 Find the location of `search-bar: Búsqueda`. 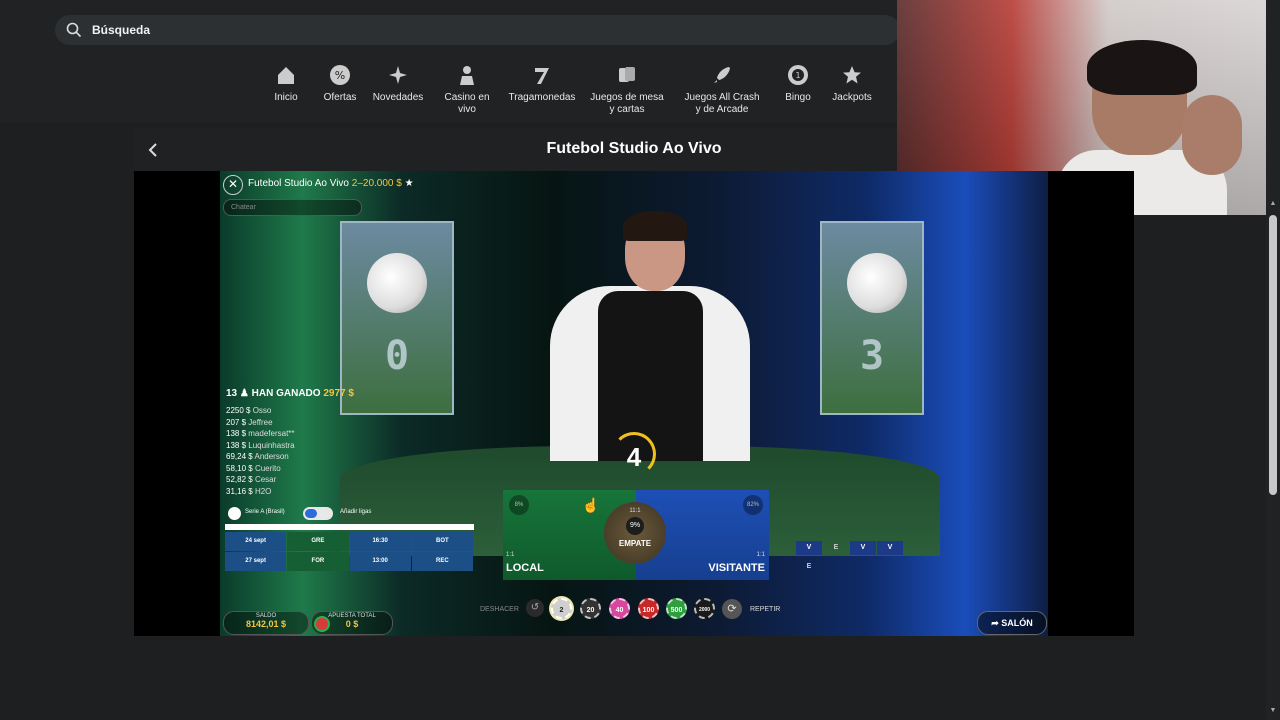

search-bar: Búsqueda is located at coordinates (477, 30).